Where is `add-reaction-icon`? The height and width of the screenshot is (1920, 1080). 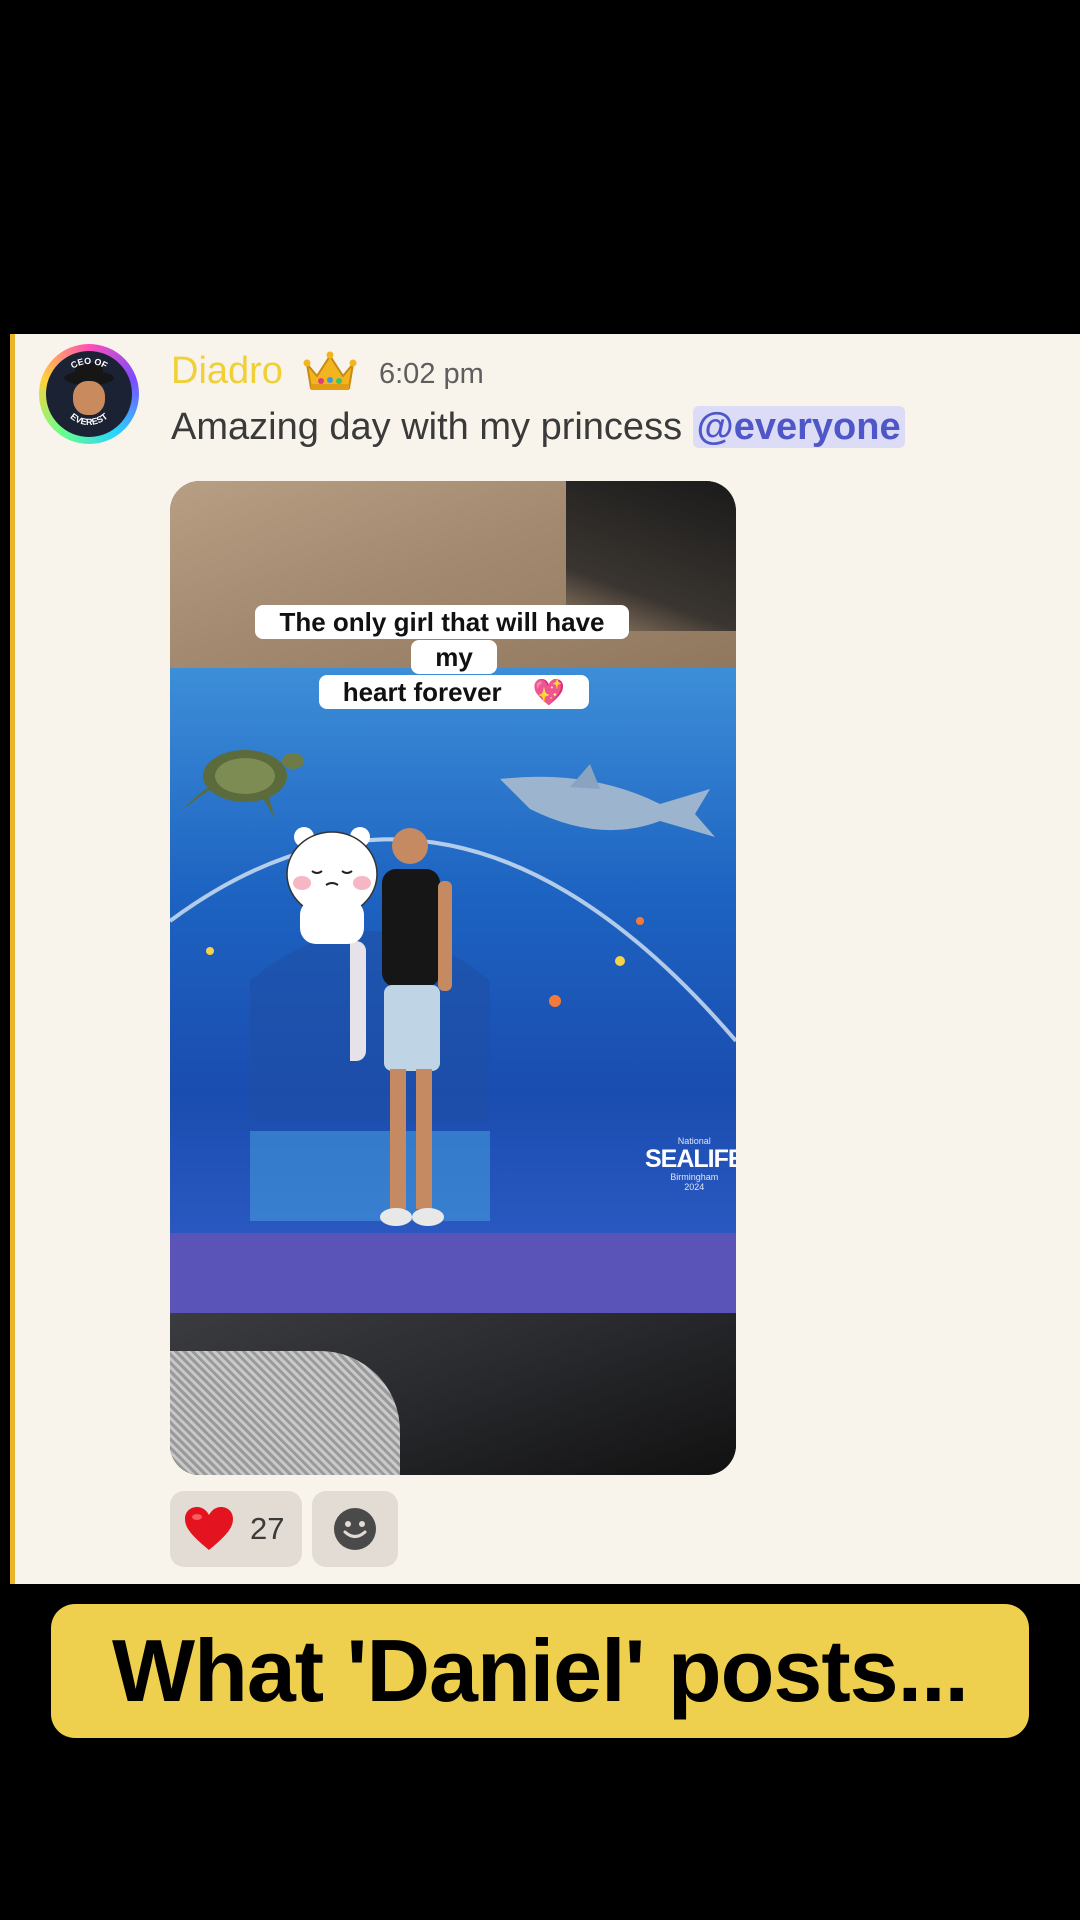 add-reaction-icon is located at coordinates (355, 1529).